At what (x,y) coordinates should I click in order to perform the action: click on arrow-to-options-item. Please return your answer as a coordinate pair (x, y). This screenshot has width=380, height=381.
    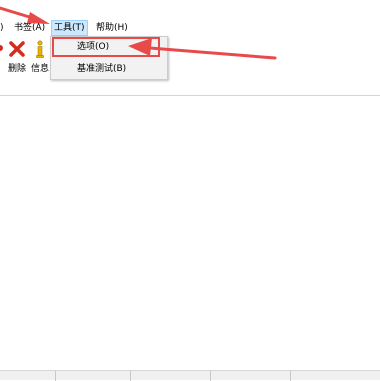
    Looking at the image, I should click on (202, 49).